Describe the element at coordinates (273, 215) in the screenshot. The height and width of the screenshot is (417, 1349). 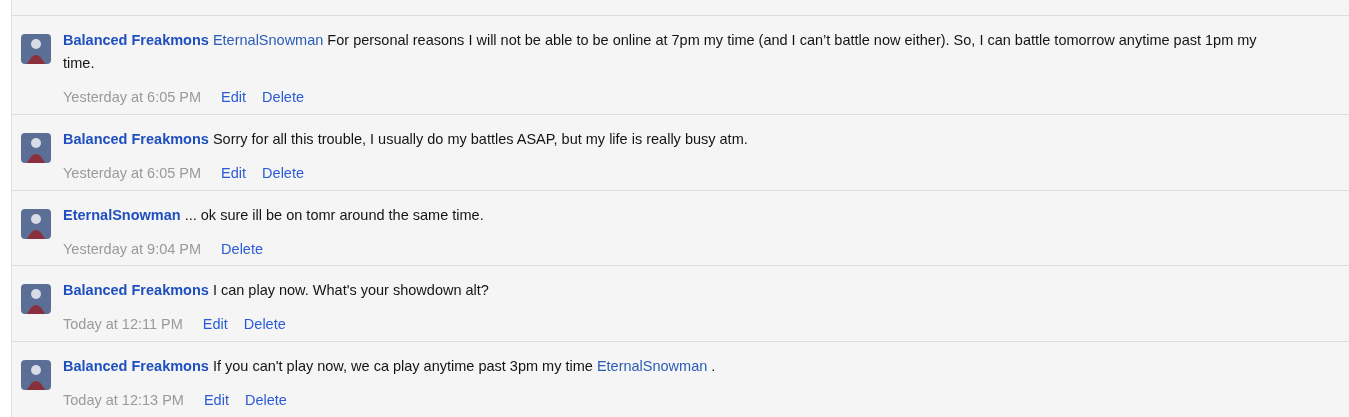
I see `message-text: EternalSnowman ... ok sure ill be on tomr around the same time.` at that location.